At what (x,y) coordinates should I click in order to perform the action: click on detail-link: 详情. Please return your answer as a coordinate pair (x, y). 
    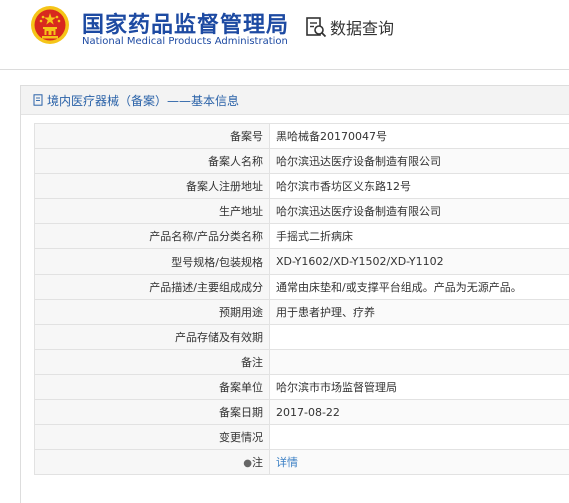
    Looking at the image, I should click on (287, 462).